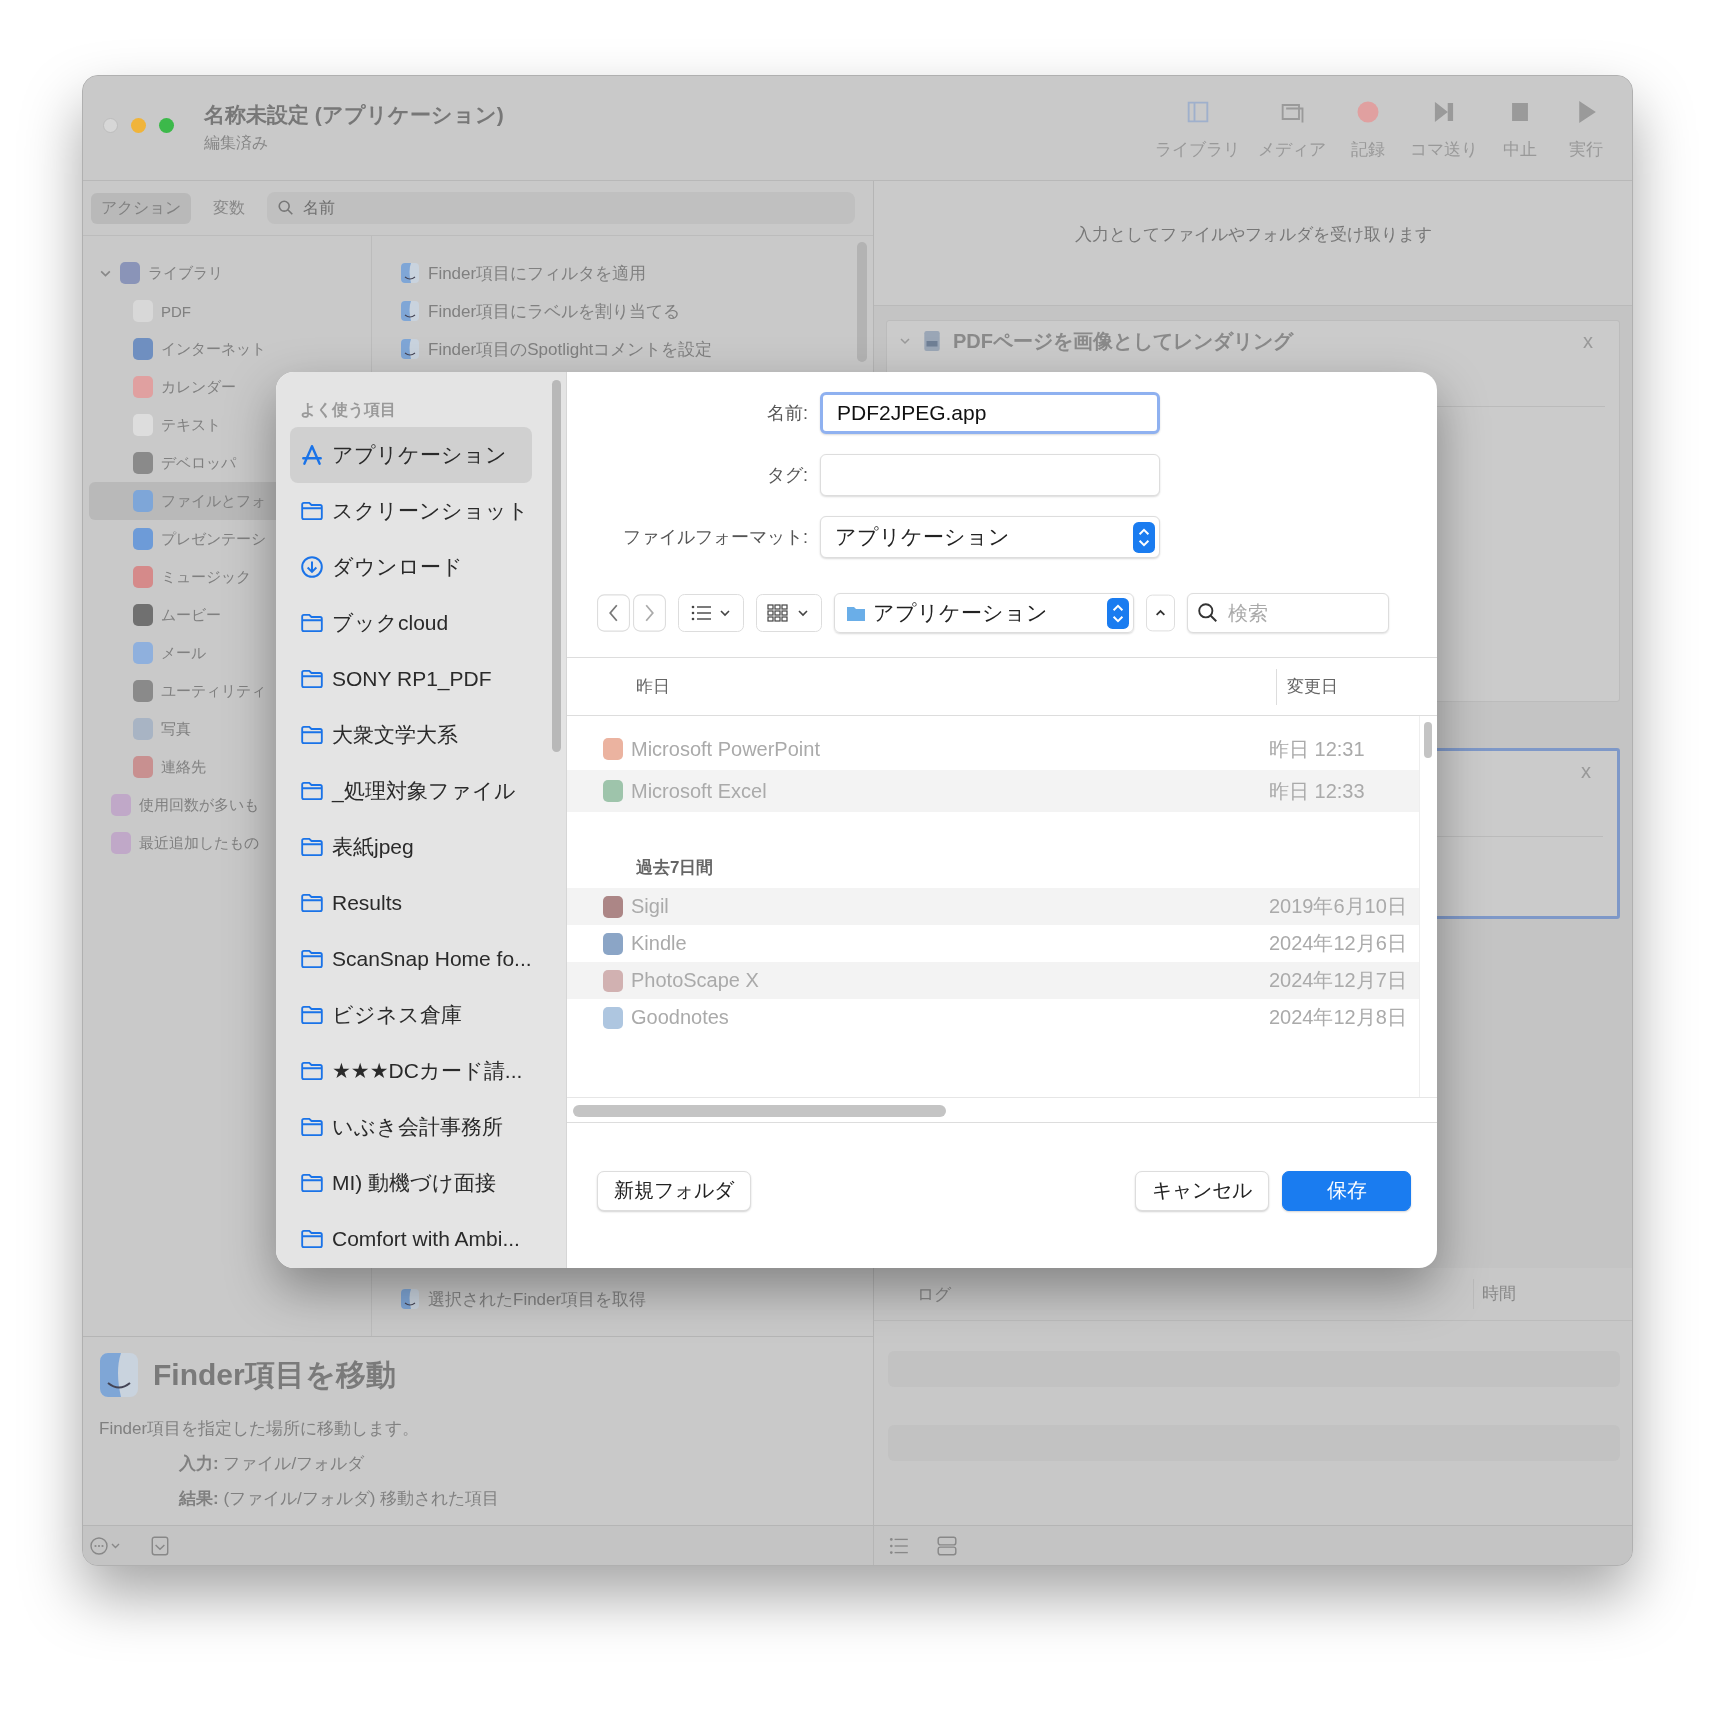  What do you see at coordinates (934, 1294) in the screenshot?
I see `column-header: ログ` at bounding box center [934, 1294].